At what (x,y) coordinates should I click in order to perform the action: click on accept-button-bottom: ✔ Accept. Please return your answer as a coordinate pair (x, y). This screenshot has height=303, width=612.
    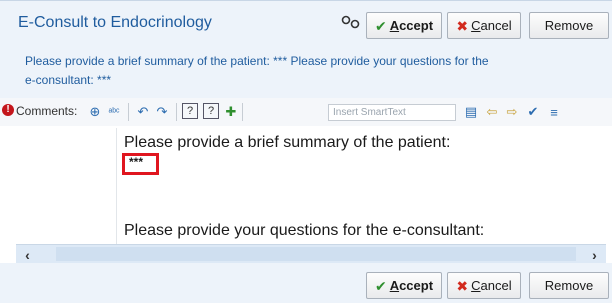
    Looking at the image, I should click on (404, 285).